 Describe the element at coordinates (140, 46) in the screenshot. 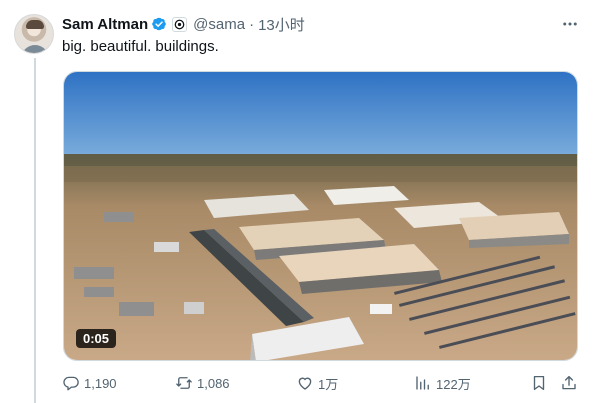

I see `tweet-text: big. beautiful. buildings.` at that location.